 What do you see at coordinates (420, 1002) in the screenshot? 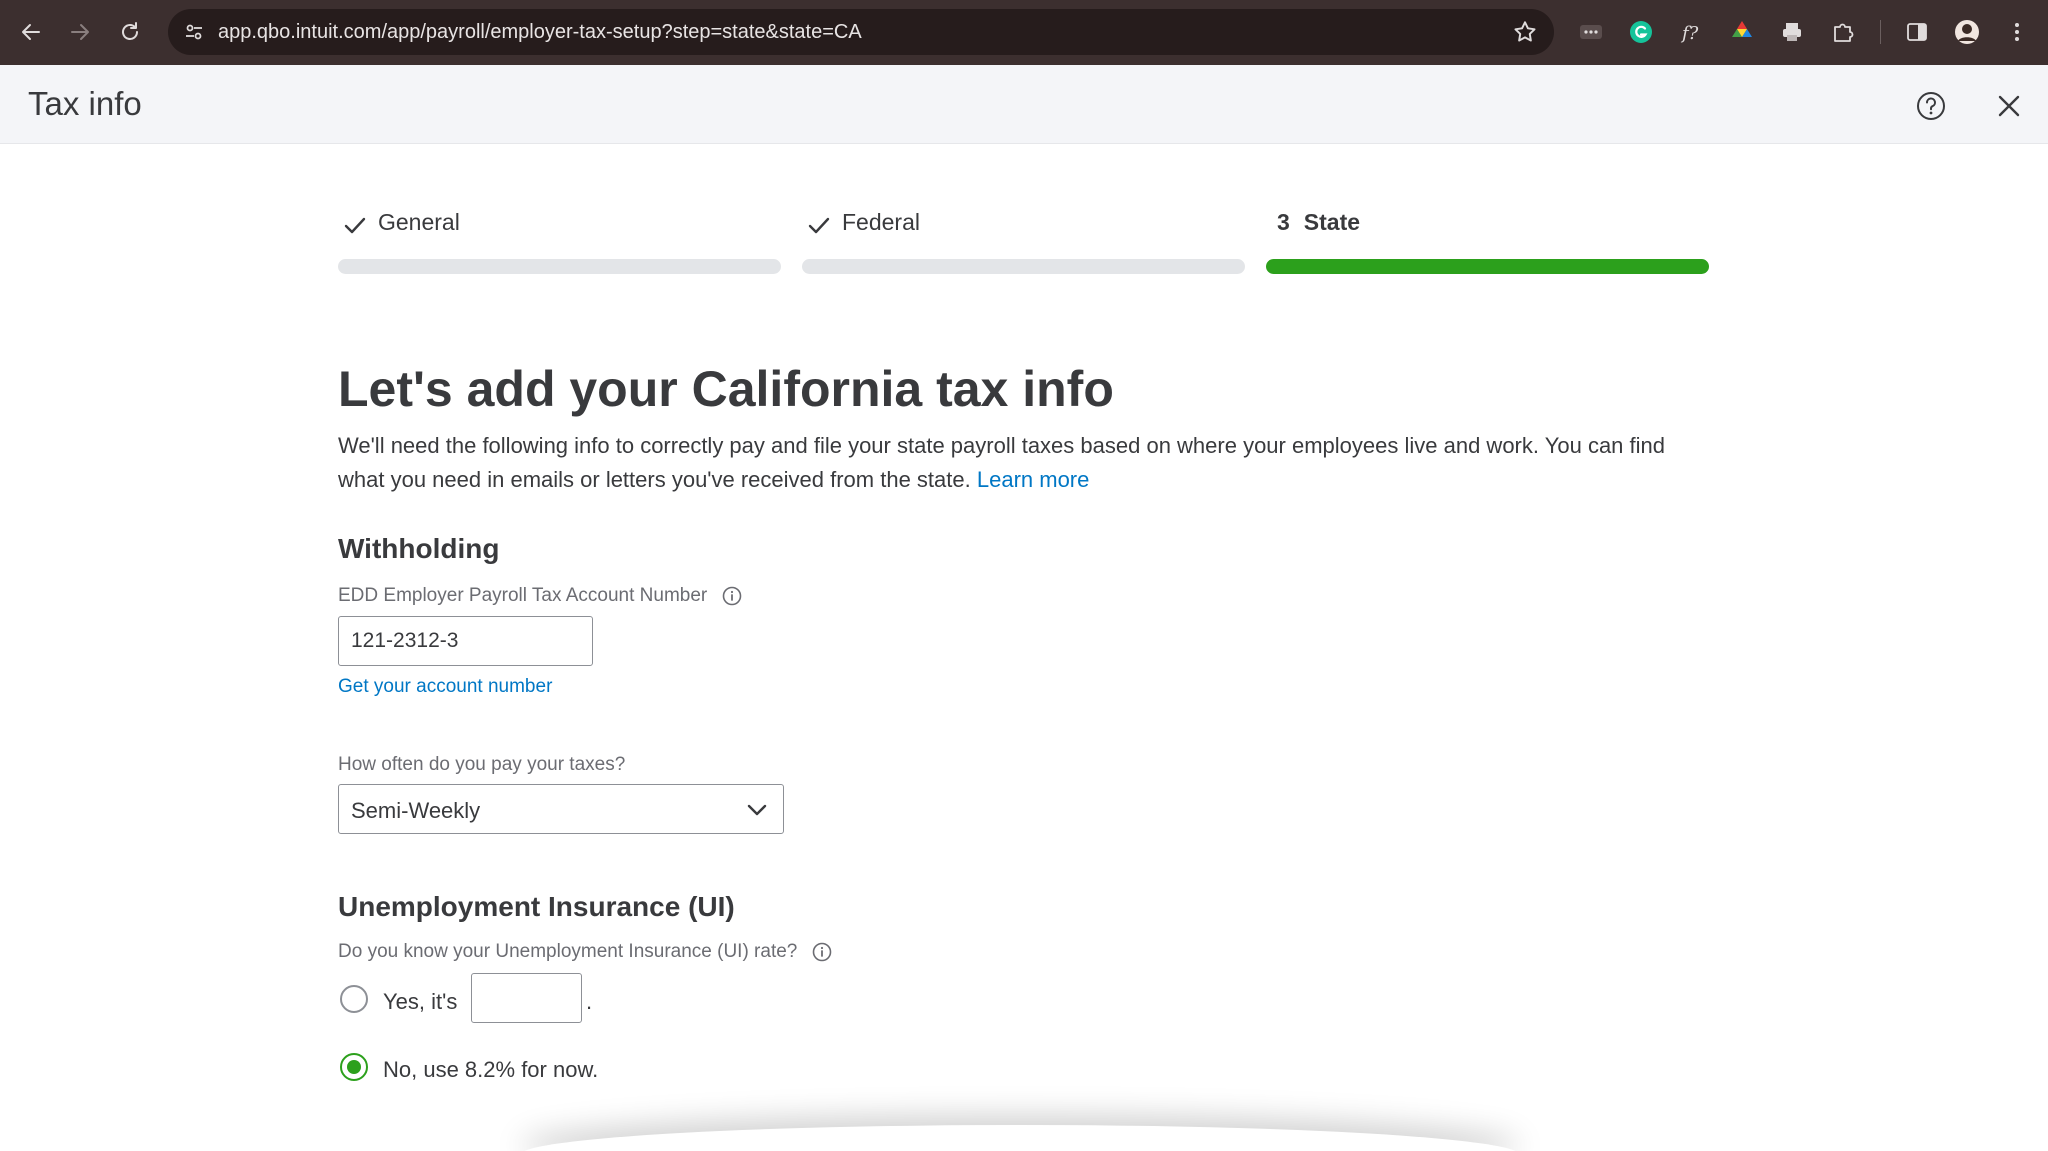
I see `ui-rate-yes-label: Yes, it's` at bounding box center [420, 1002].